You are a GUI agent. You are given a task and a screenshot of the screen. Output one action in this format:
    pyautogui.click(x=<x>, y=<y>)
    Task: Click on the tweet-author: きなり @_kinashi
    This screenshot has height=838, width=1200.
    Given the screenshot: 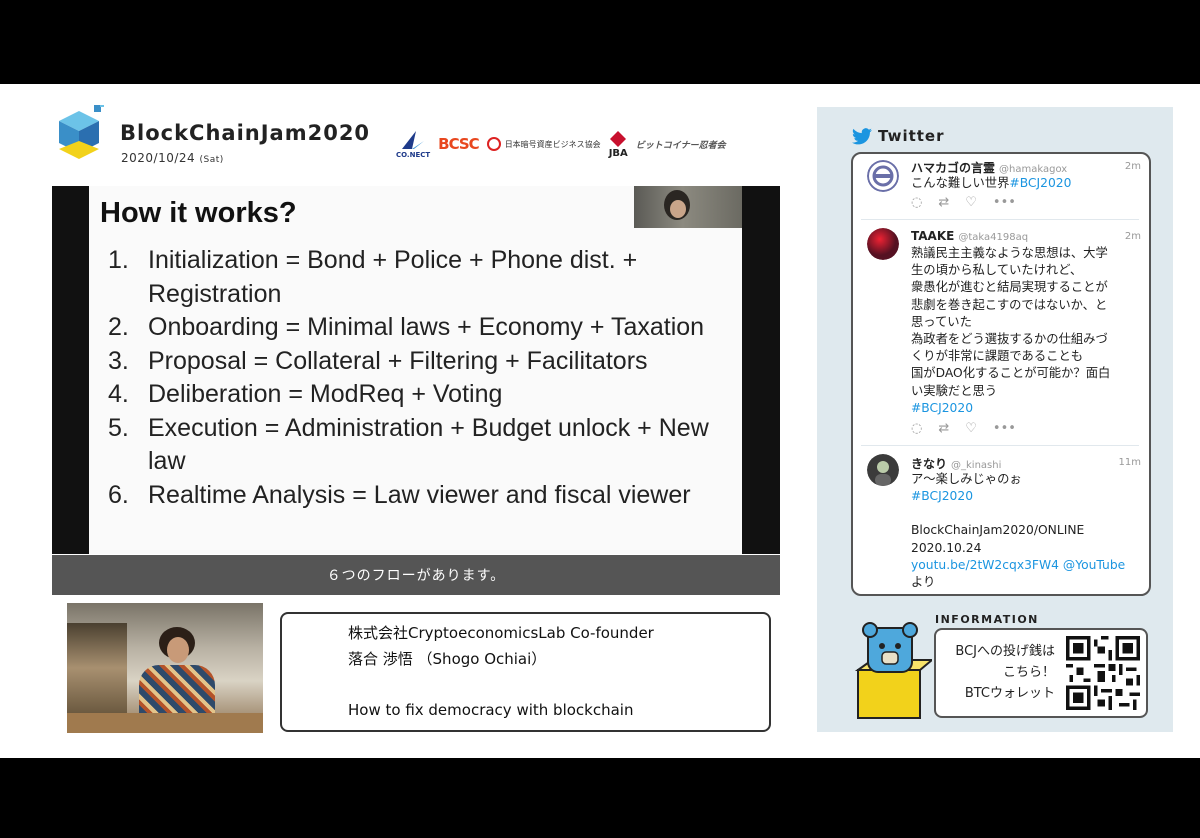 What is the action you would take?
    pyautogui.click(x=956, y=463)
    